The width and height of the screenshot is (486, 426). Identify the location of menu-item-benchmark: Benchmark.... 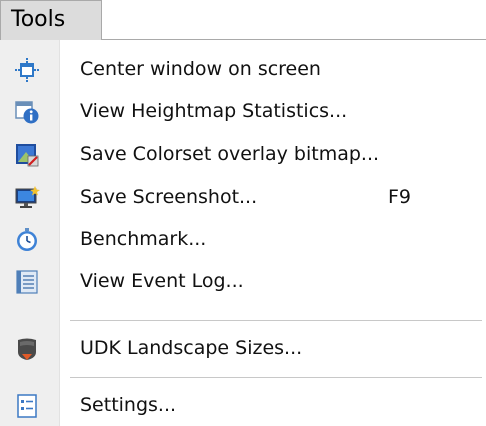
(243, 240).